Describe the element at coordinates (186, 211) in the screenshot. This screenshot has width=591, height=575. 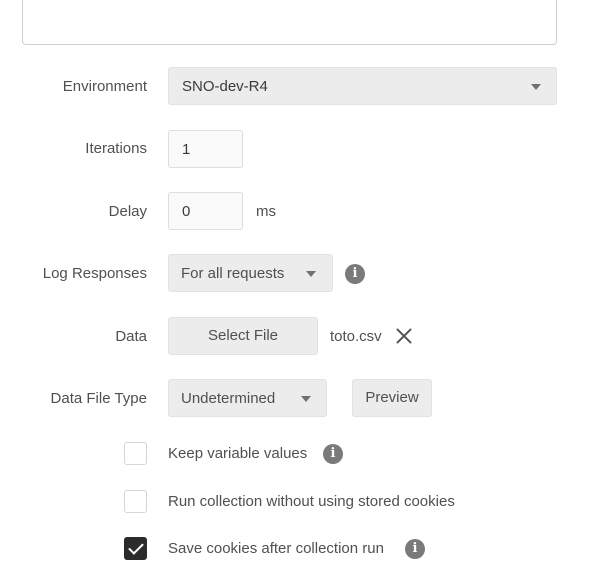
I see `delay-value: 0` at that location.